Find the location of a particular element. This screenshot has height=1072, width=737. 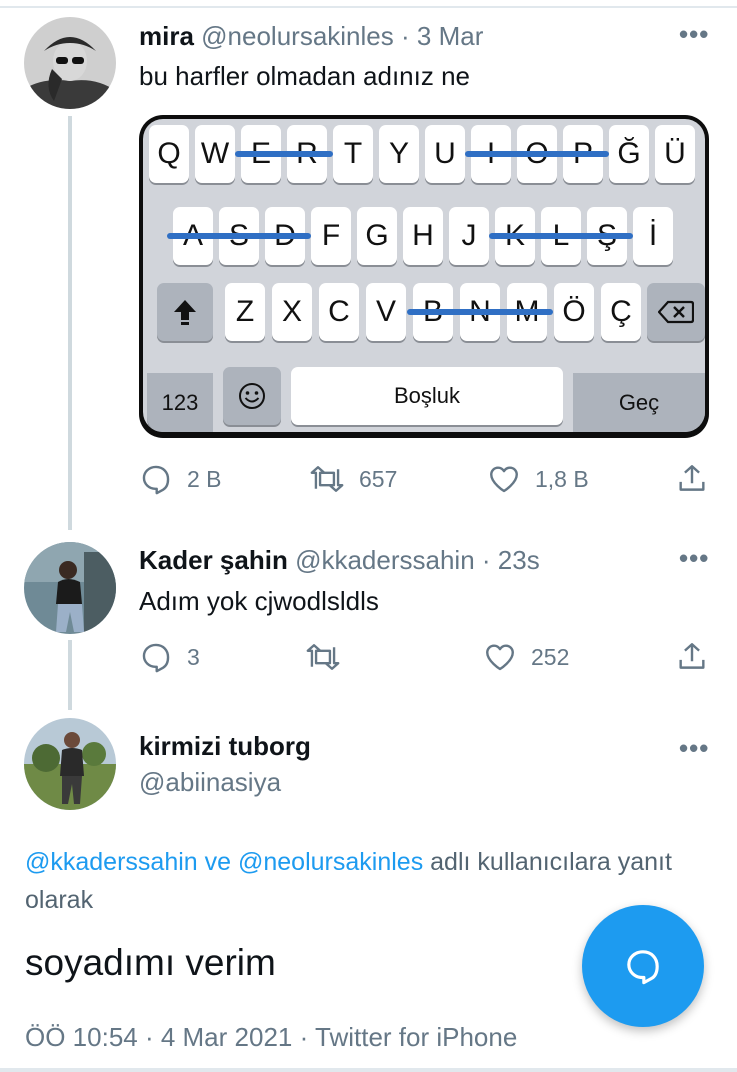

tweet-header: Kader şahin @kkaderssahin · 23s is located at coordinates (339, 560).